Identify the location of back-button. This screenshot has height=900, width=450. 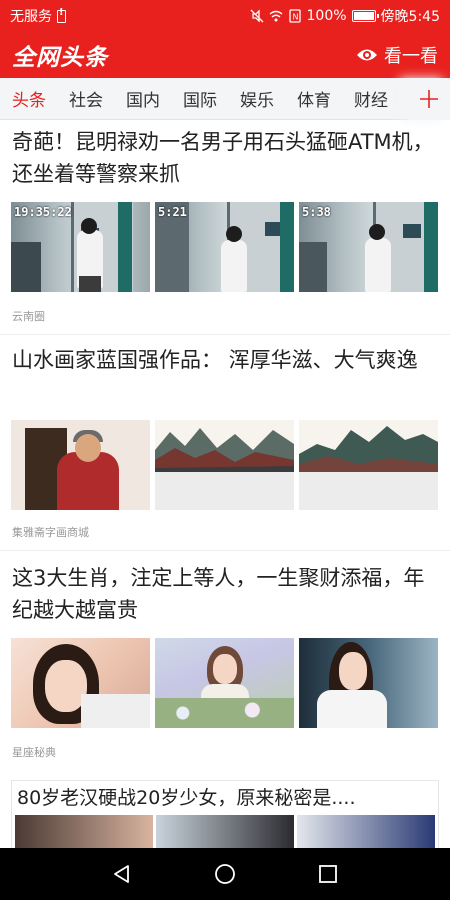
(122, 874).